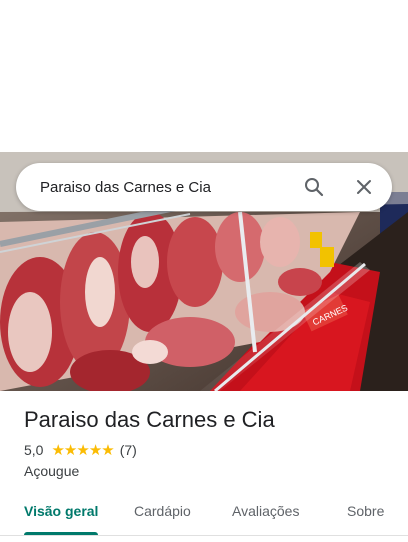  Describe the element at coordinates (209, 471) in the screenshot. I see `place-category: Açougue` at that location.